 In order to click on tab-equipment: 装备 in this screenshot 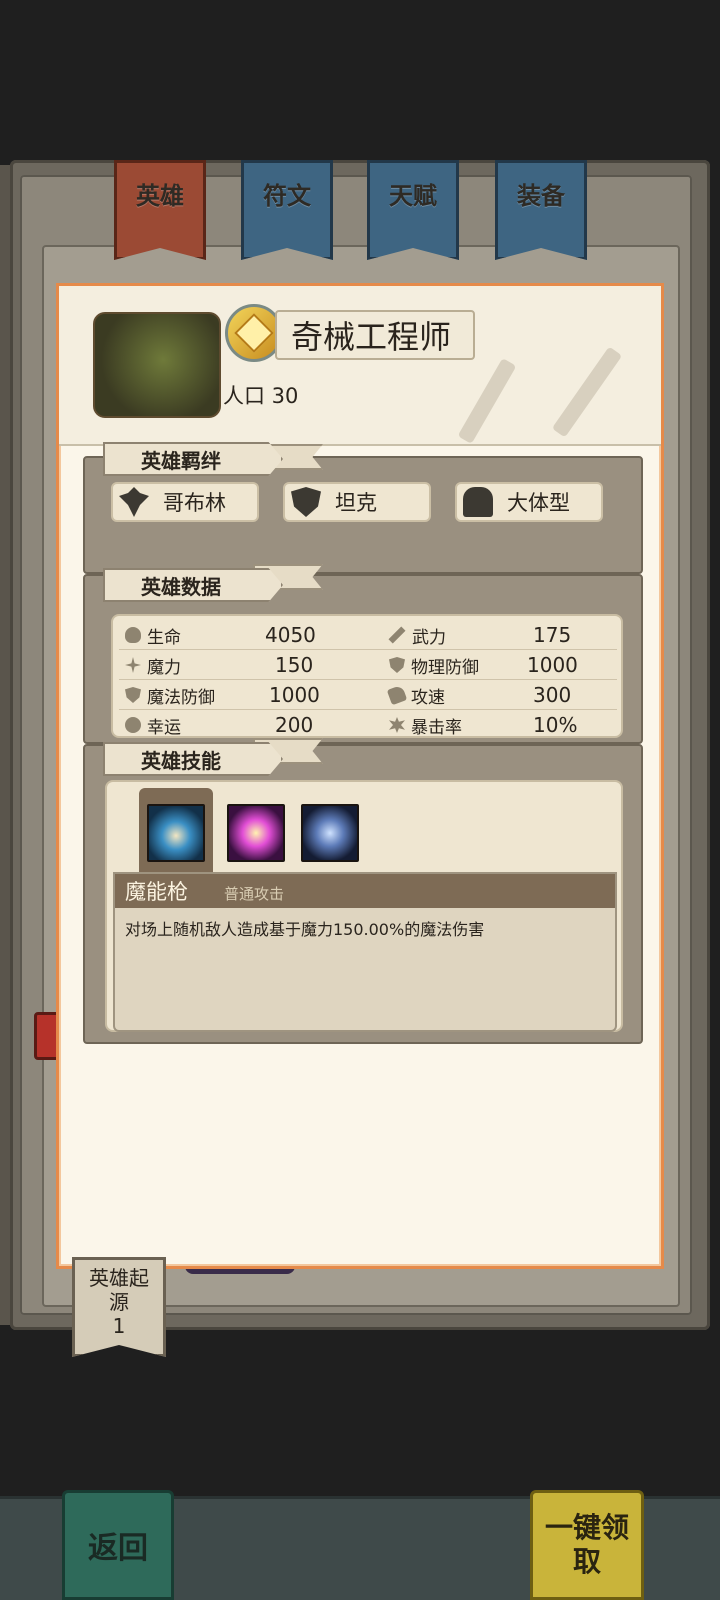, I will do `click(541, 210)`.